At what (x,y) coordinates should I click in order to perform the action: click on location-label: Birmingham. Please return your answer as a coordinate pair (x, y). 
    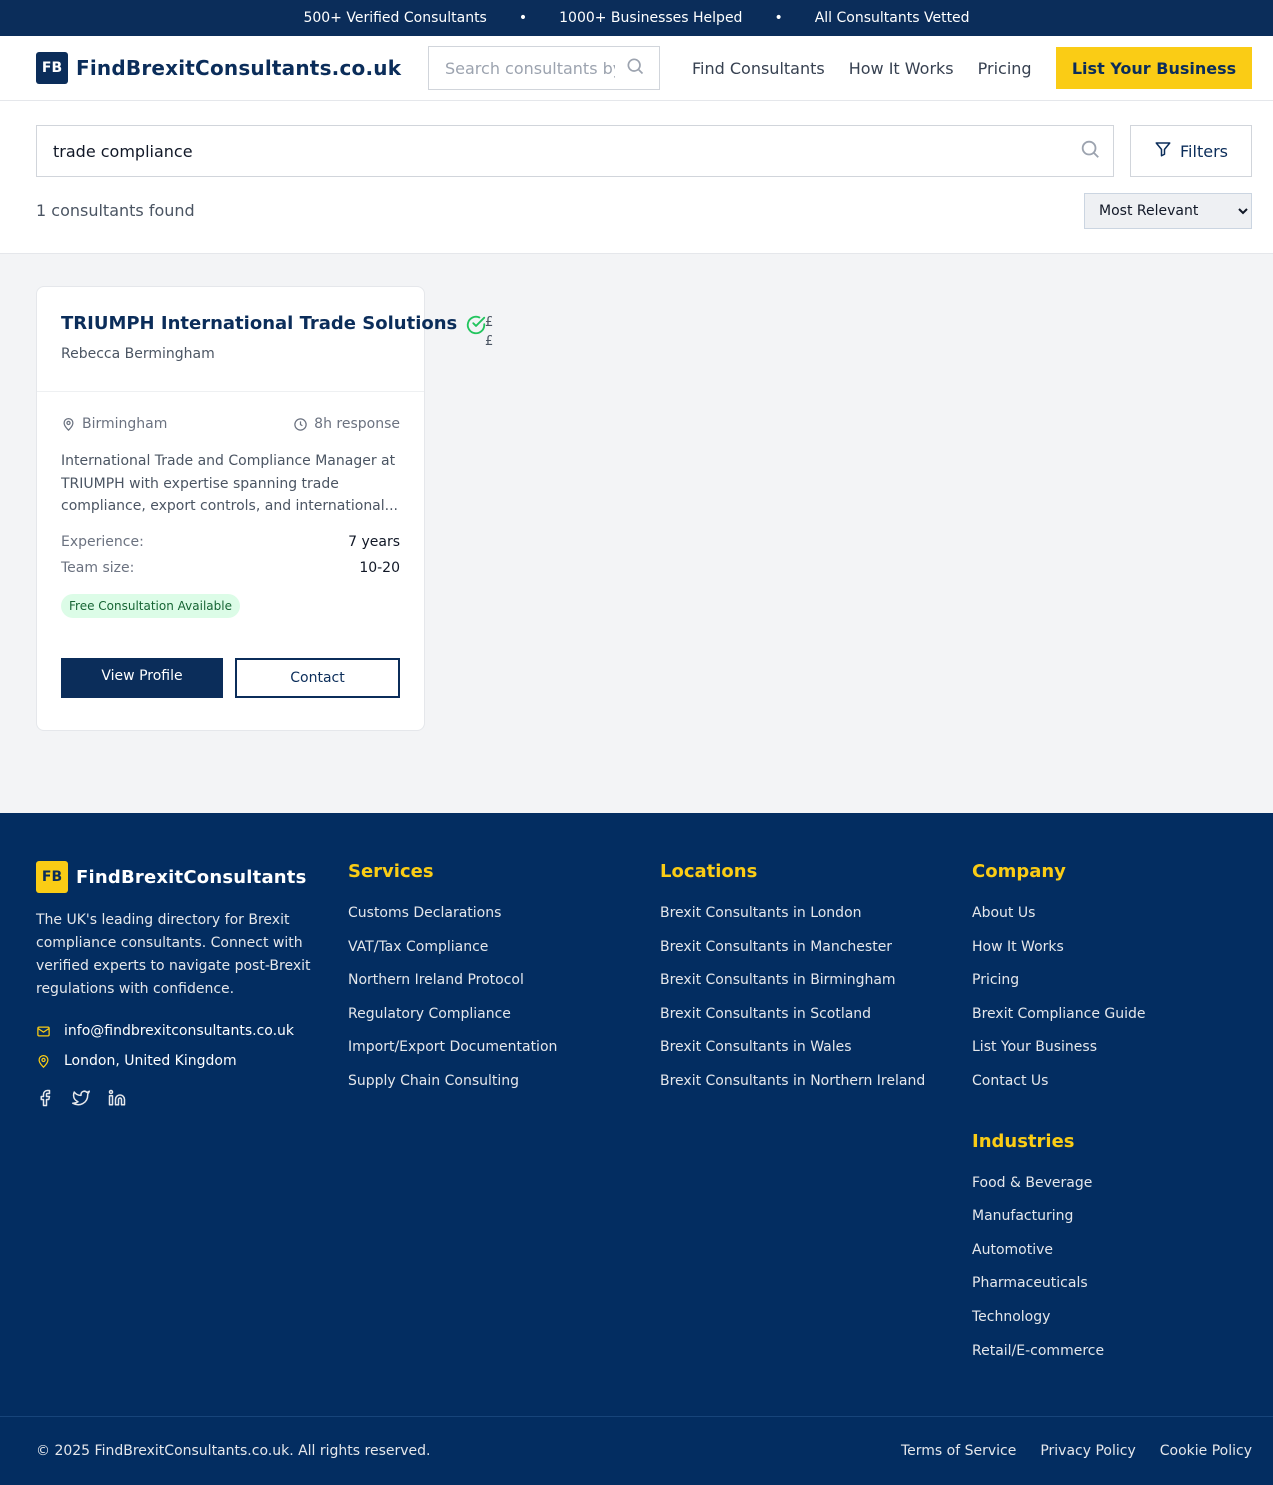
    Looking at the image, I should click on (125, 424).